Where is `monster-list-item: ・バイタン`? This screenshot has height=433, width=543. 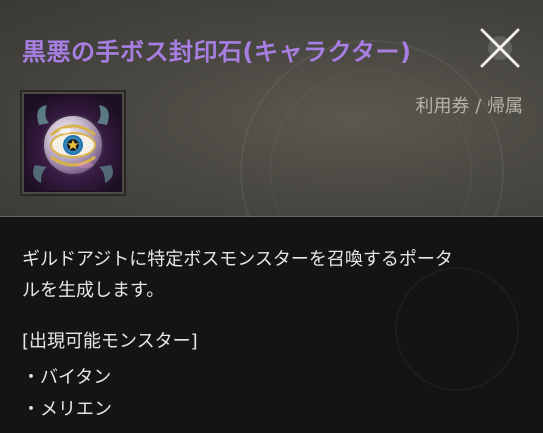 monster-list-item: ・バイタン is located at coordinates (67, 377).